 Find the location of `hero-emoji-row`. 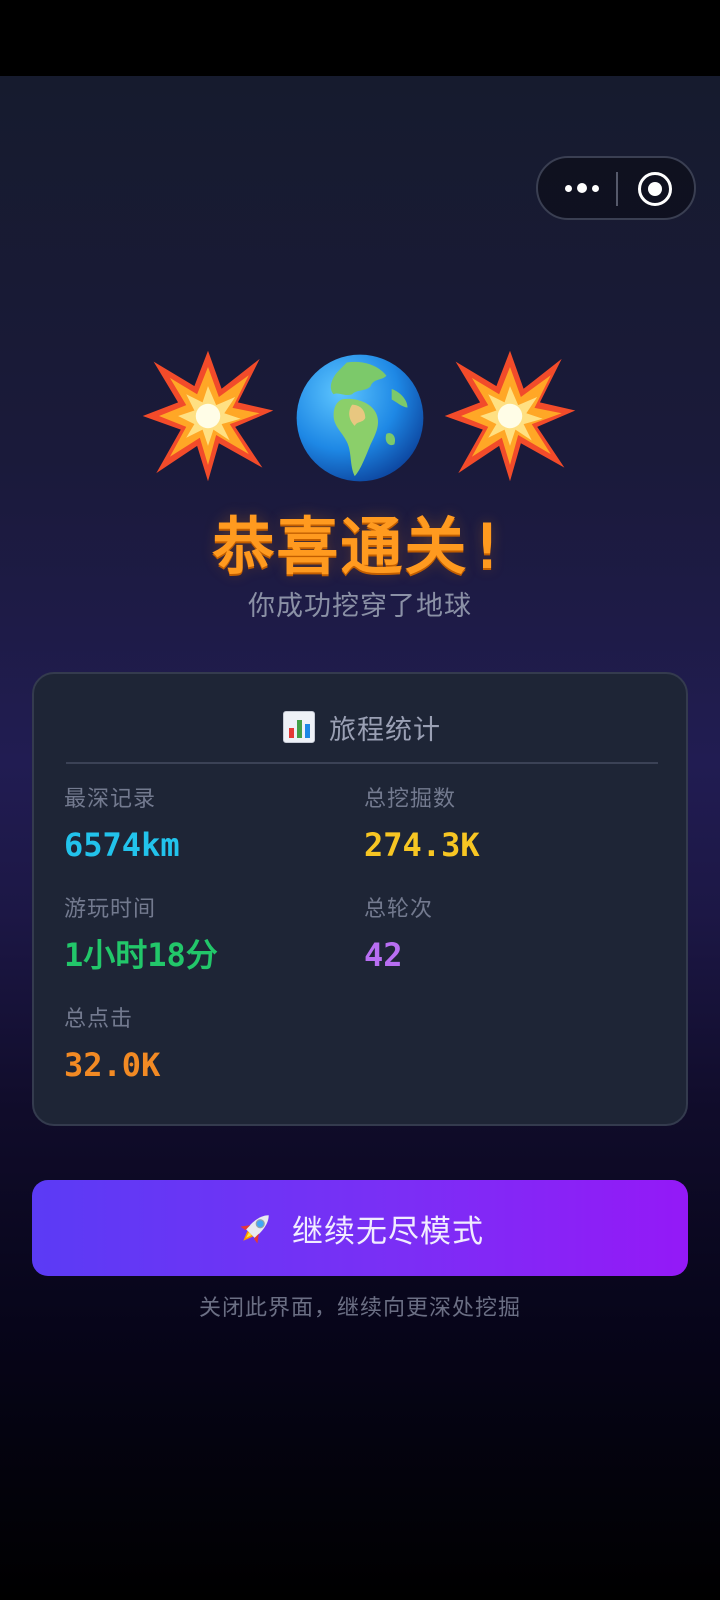

hero-emoji-row is located at coordinates (360, 418).